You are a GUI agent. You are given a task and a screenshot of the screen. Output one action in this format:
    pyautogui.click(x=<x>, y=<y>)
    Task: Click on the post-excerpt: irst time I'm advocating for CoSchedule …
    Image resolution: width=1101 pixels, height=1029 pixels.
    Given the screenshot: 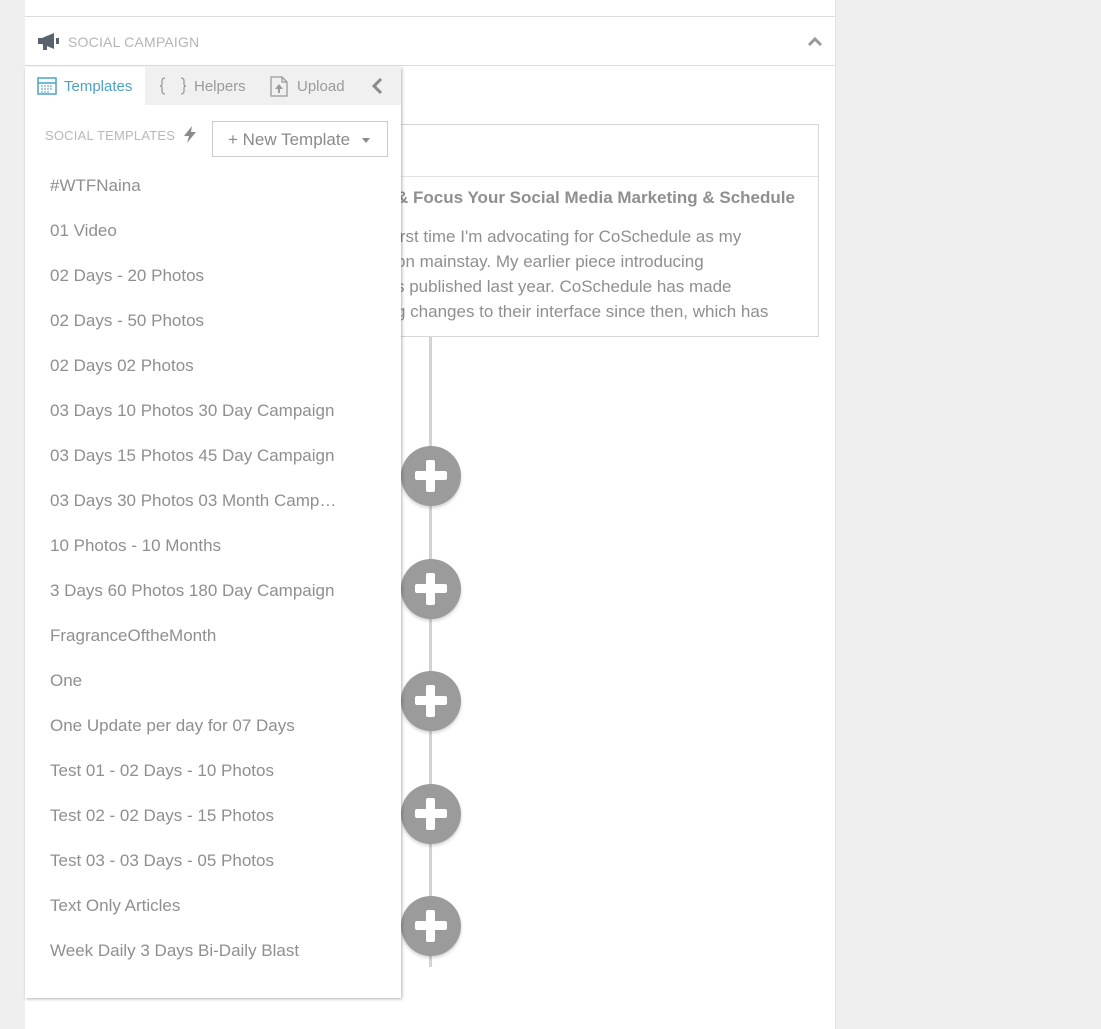 What is the action you would take?
    pyautogui.click(x=603, y=274)
    